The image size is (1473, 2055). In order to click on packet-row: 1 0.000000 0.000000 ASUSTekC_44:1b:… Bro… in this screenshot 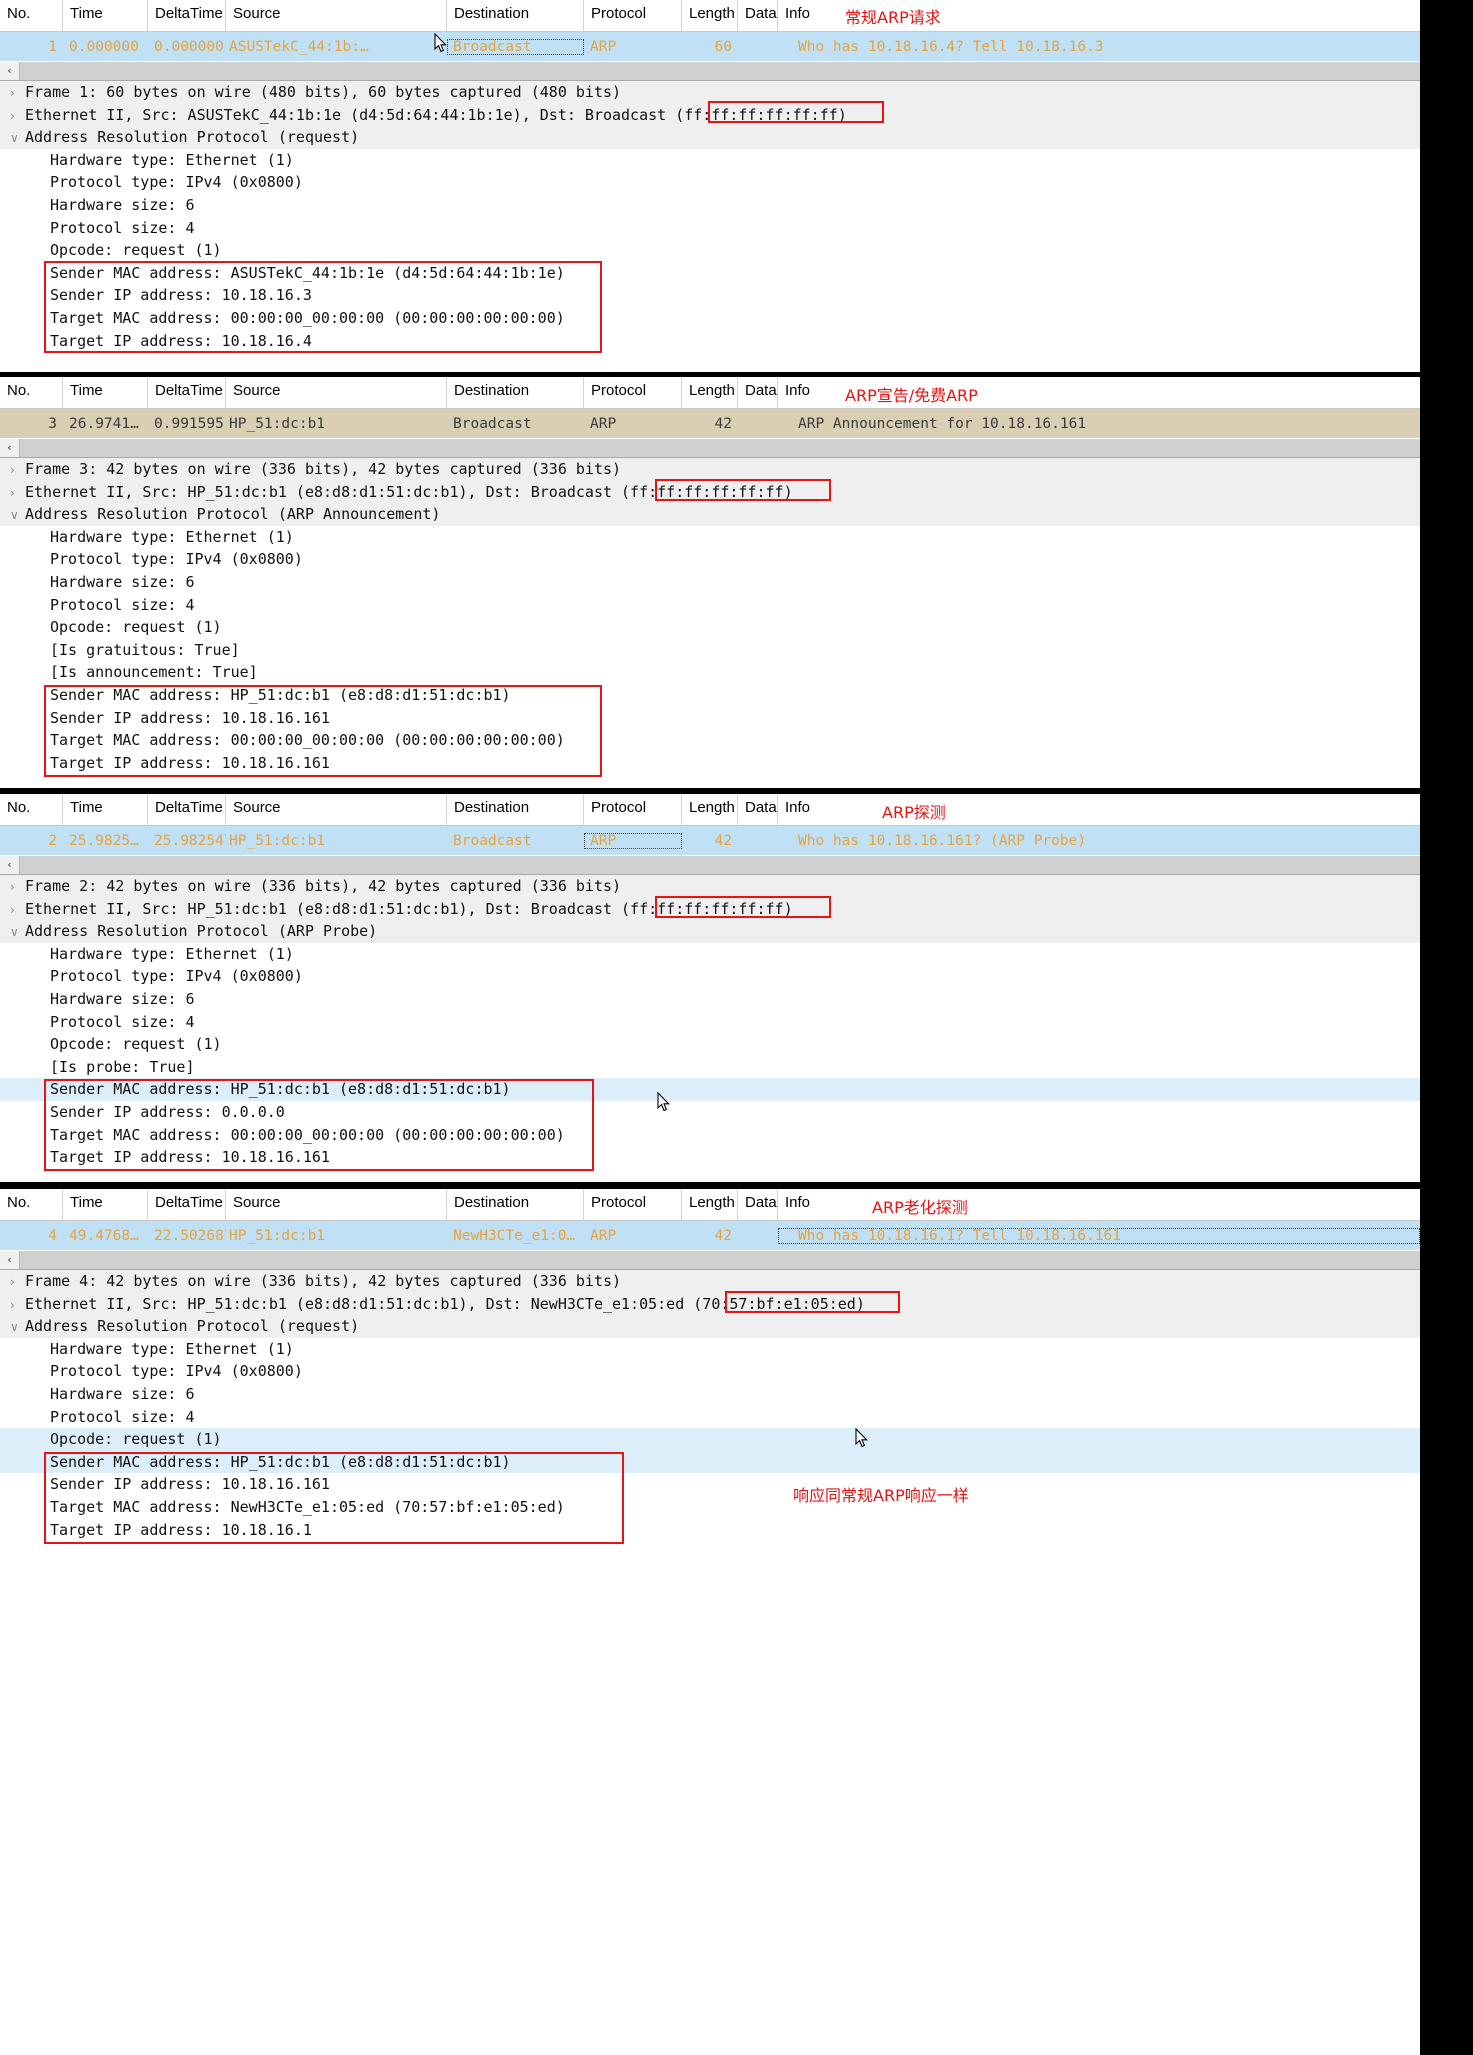, I will do `click(710, 46)`.